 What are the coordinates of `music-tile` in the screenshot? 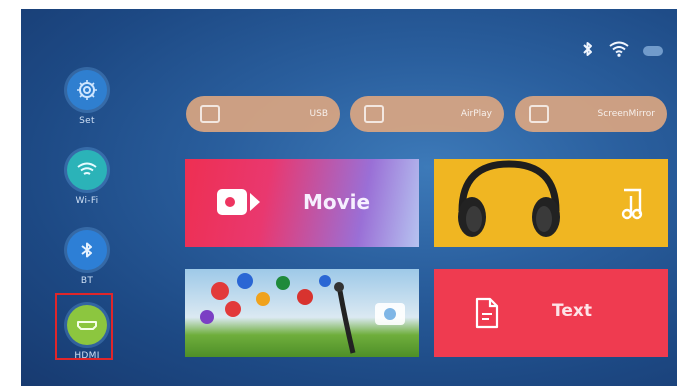 It's located at (551, 203).